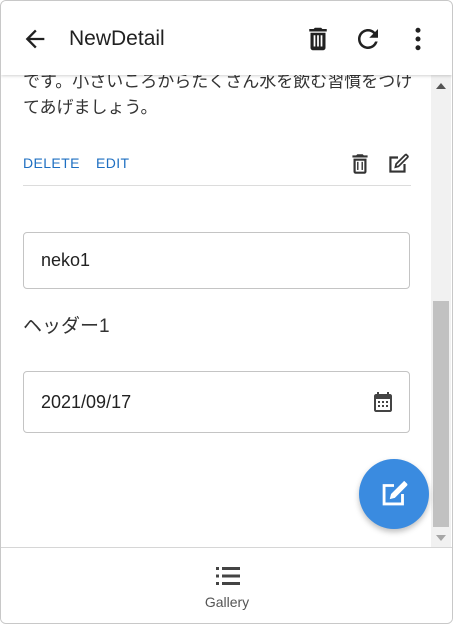 The height and width of the screenshot is (624, 453). I want to click on name-field-value: neko1, so click(66, 260).